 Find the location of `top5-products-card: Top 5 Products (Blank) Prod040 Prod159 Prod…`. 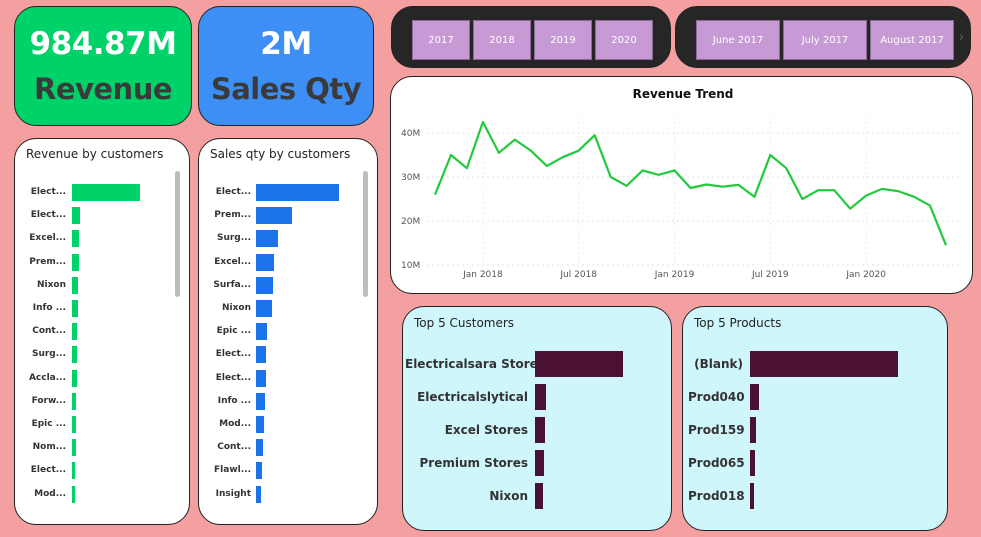

top5-products-card: Top 5 Products (Blank) Prod040 Prod159 Prod… is located at coordinates (815, 418).